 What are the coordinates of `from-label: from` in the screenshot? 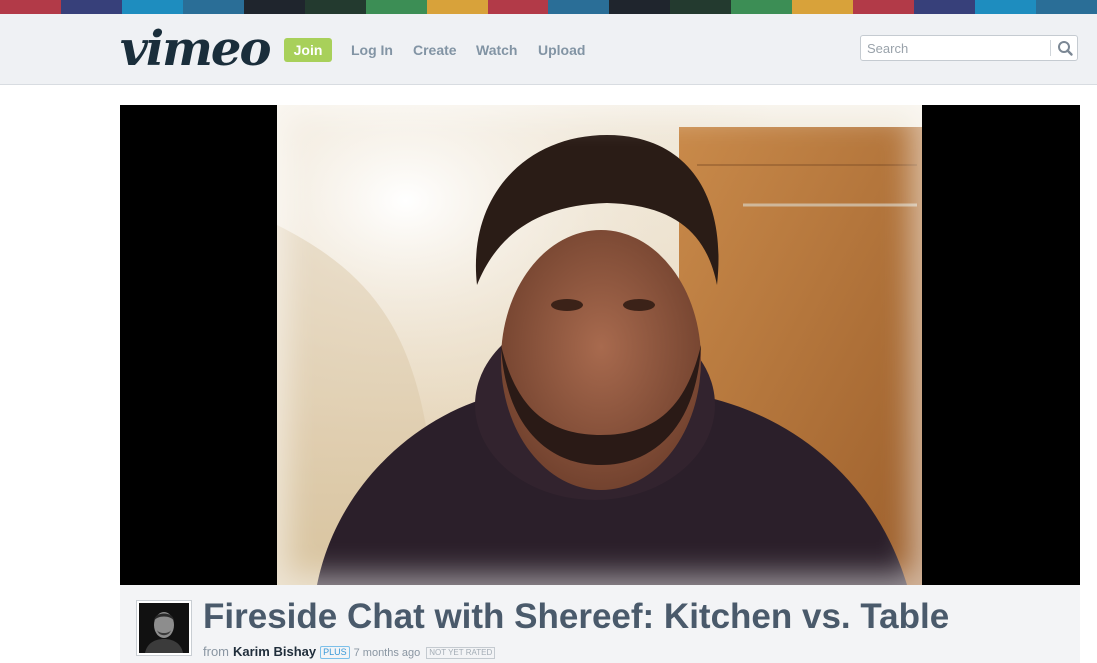 It's located at (216, 651).